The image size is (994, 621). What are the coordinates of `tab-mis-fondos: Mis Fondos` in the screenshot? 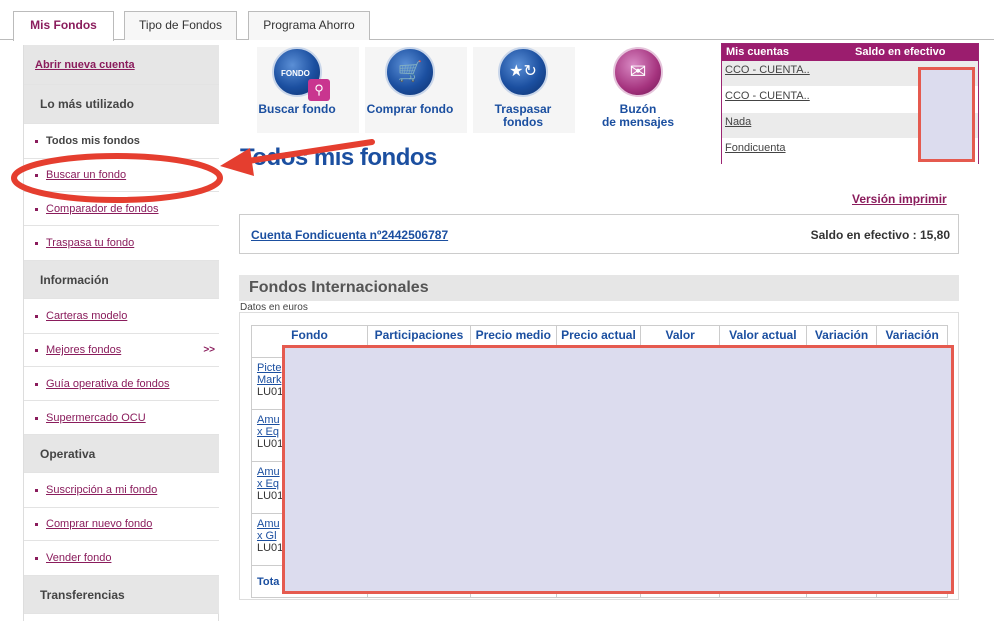 It's located at (63, 26).